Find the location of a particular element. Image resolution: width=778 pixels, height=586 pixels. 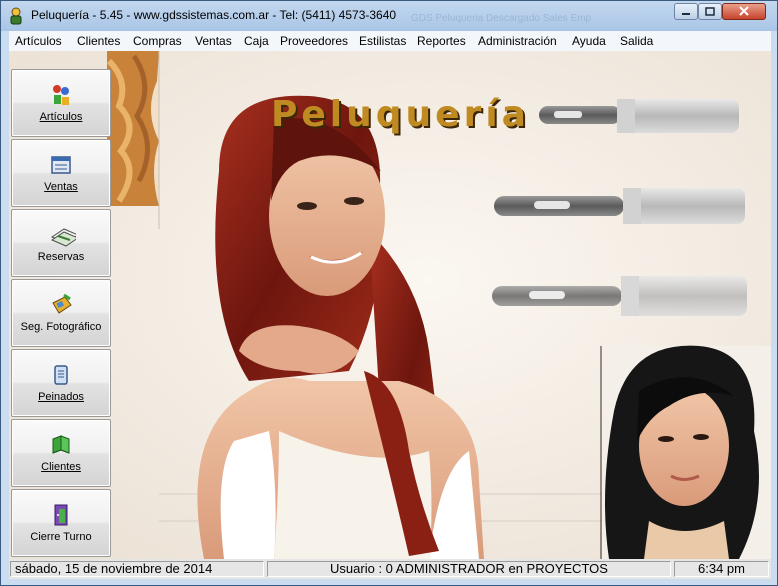

status-user: Usuario : 0 ADMINISTRADOR en PROYECTOS is located at coordinates (469, 569).